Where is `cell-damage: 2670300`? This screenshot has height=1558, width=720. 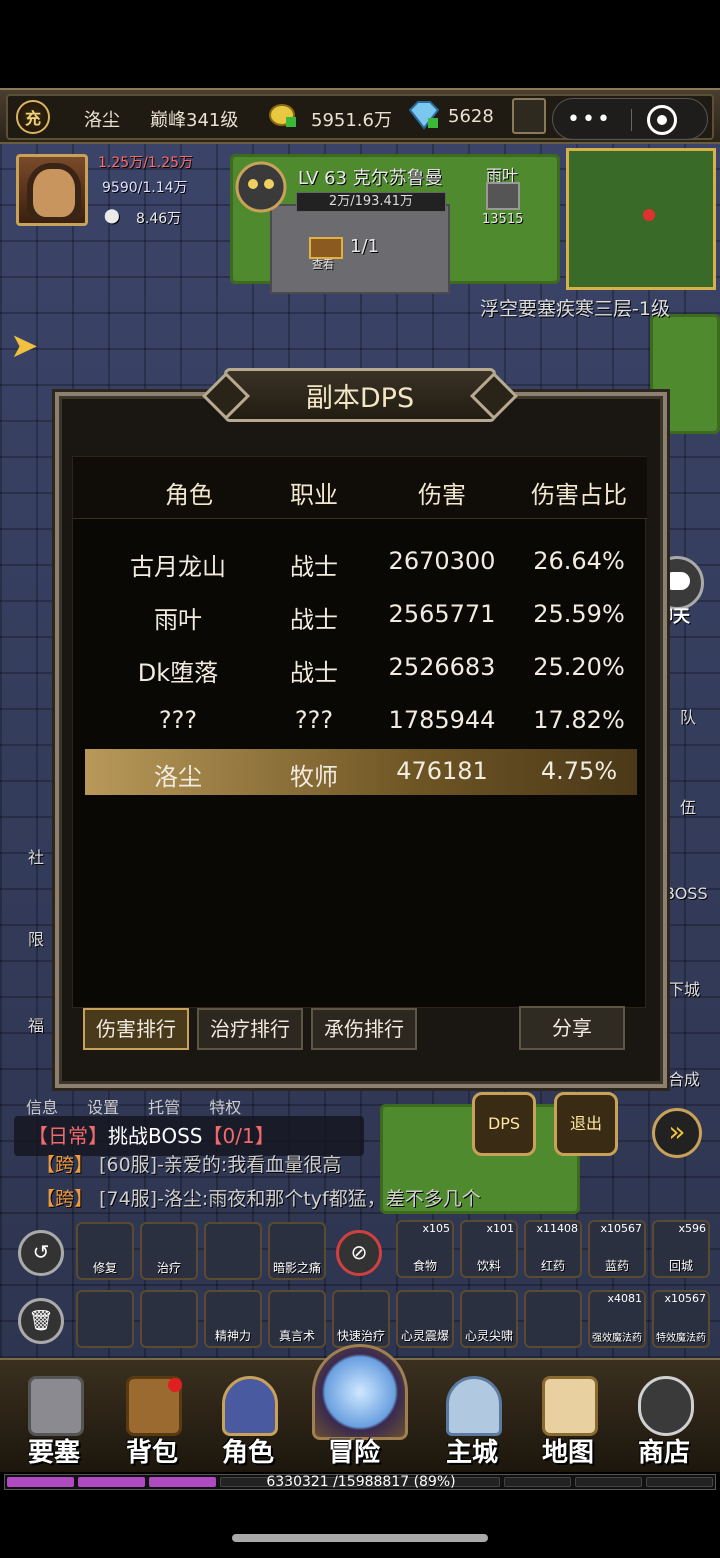
cell-damage: 2670300 is located at coordinates (442, 561).